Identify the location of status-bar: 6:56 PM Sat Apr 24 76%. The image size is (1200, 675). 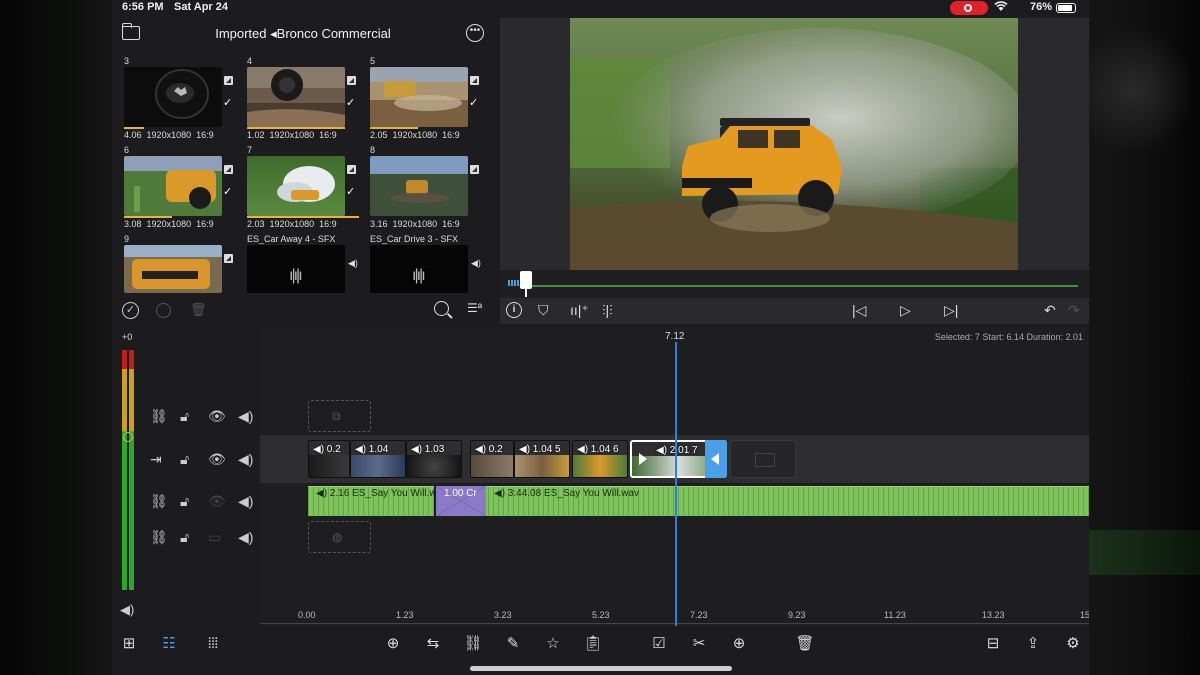
(600, 8).